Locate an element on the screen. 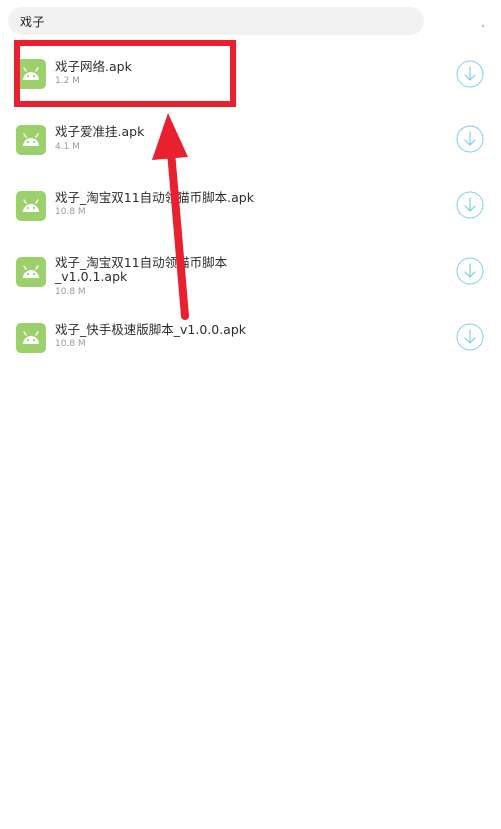 The width and height of the screenshot is (501, 829). search-bar: 戏子 is located at coordinates (216, 21).